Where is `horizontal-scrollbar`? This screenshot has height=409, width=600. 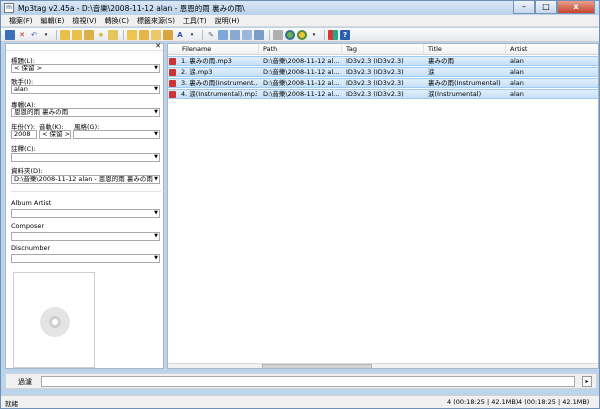
horizontal-scrollbar is located at coordinates (383, 365).